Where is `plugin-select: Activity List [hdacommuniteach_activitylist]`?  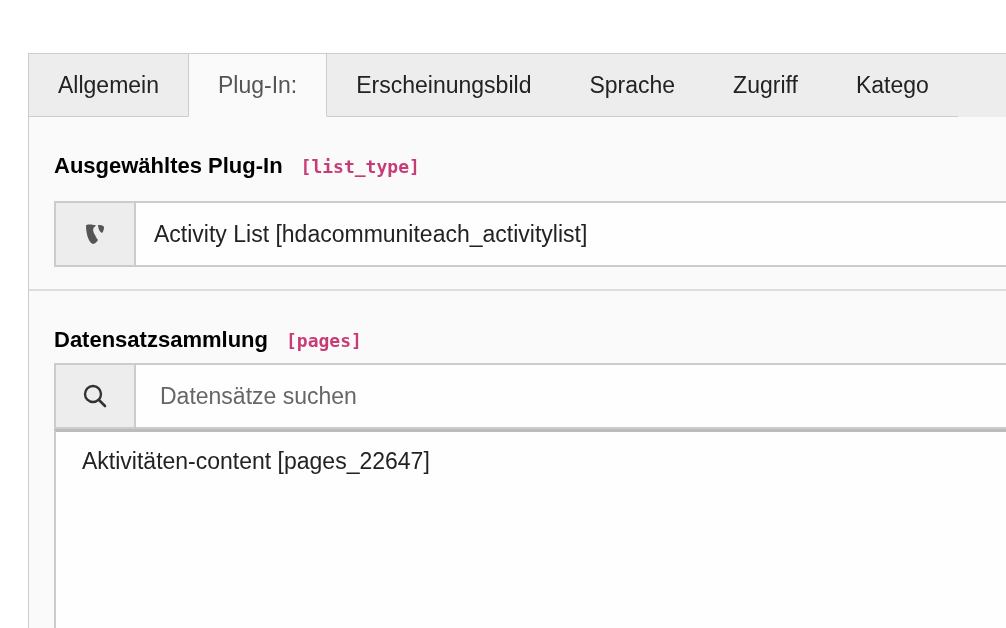
plugin-select: Activity List [hdacommuniteach_activitylist] is located at coordinates (530, 234).